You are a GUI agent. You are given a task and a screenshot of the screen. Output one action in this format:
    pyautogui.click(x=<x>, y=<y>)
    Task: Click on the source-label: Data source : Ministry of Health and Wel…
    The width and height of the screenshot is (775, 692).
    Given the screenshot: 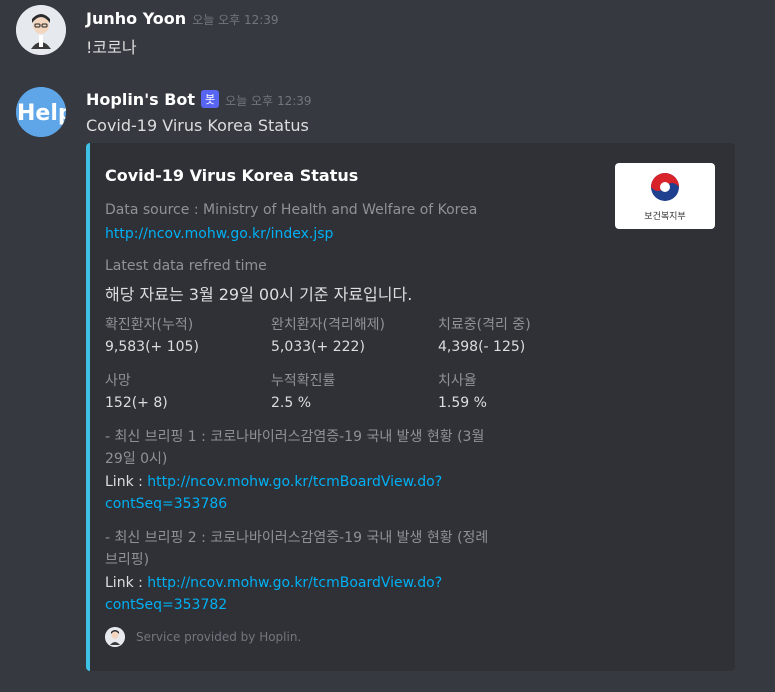 What is the action you would take?
    pyautogui.click(x=291, y=210)
    